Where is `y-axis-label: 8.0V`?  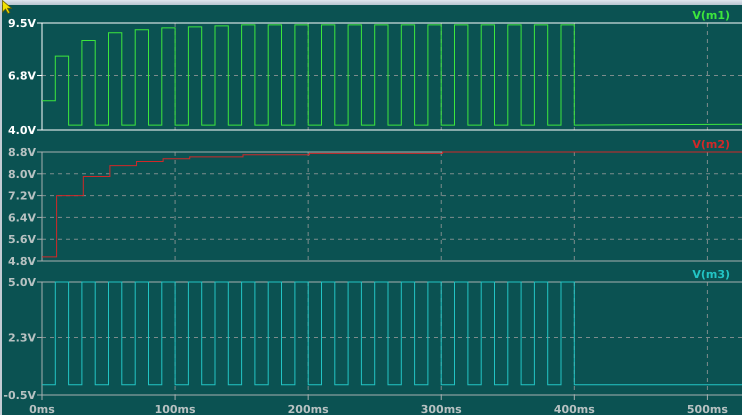
y-axis-label: 8.0V is located at coordinates (22, 174).